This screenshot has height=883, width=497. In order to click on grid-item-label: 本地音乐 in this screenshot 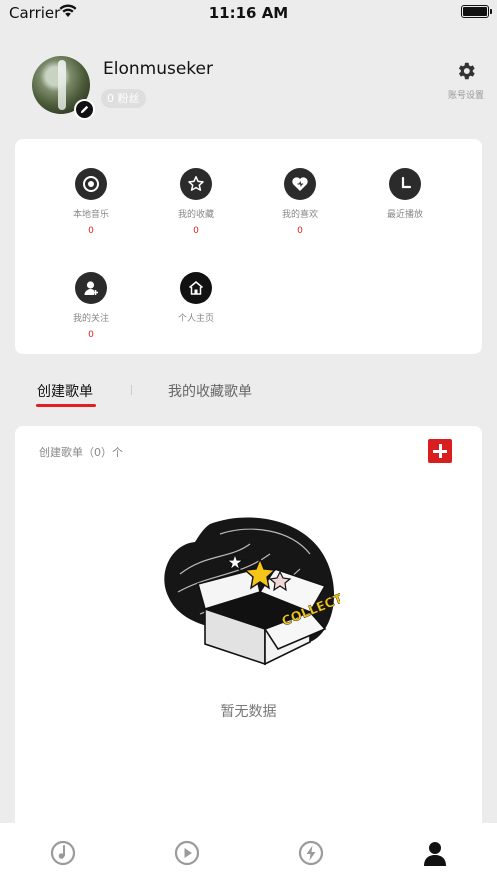, I will do `click(90, 215)`.